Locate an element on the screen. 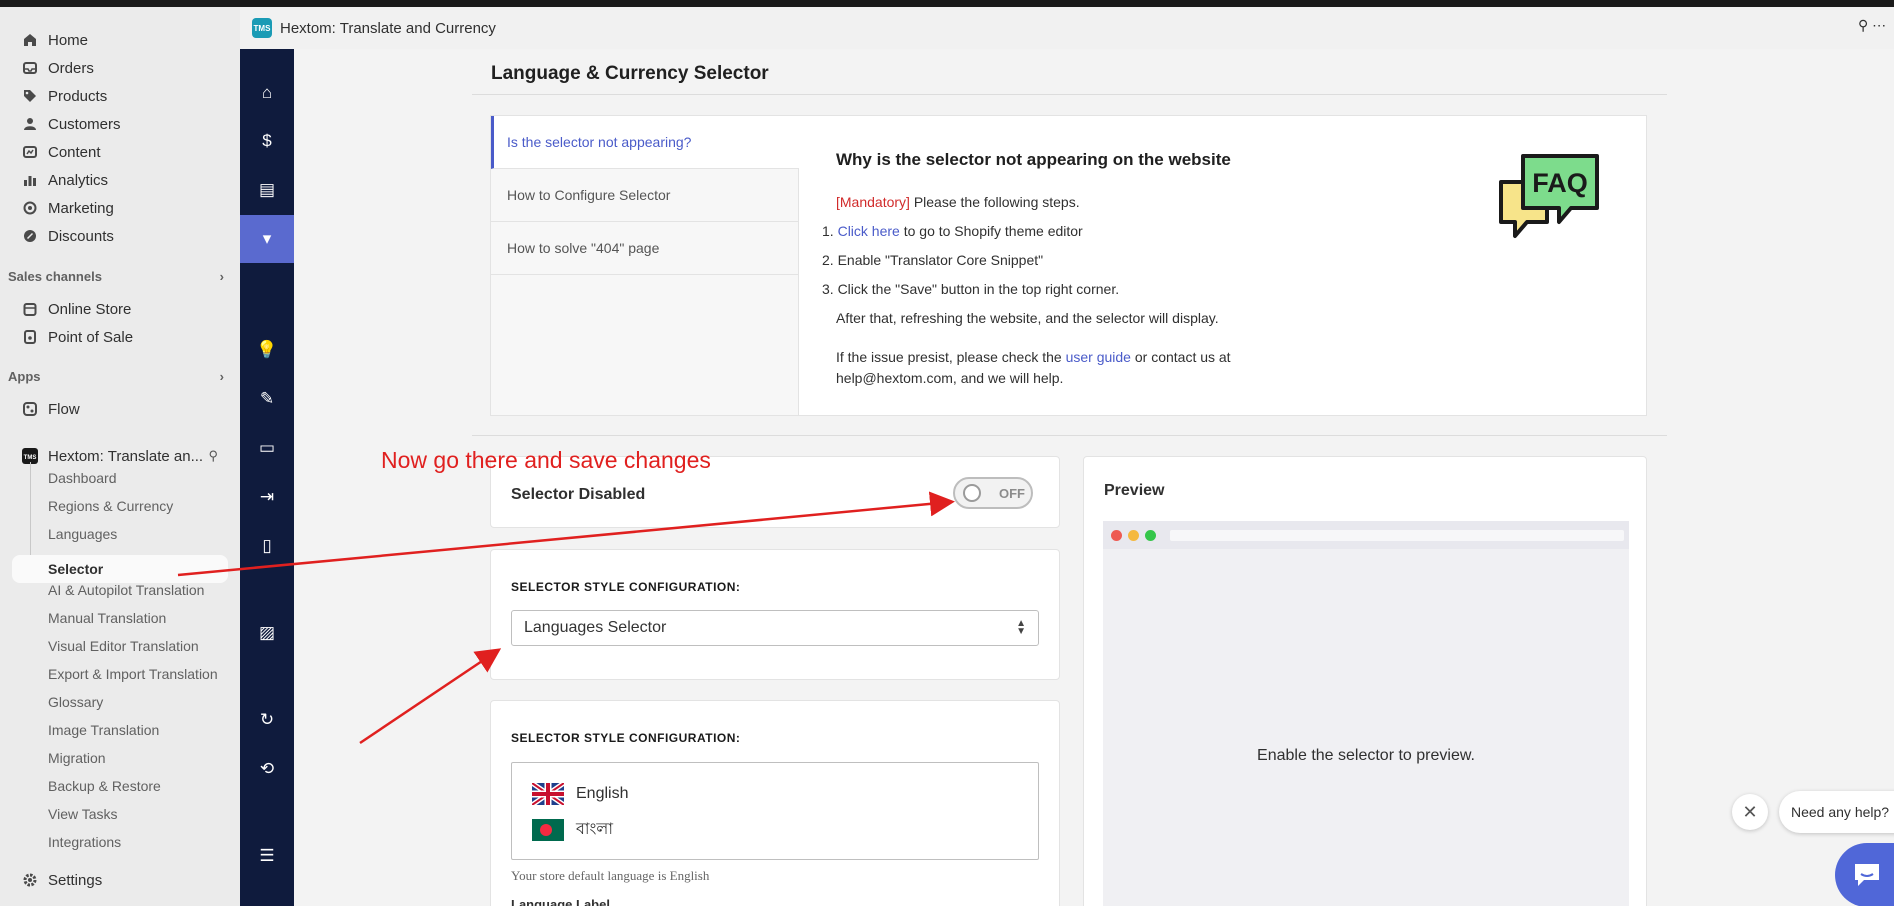  faq-tab-404: How to solve "404" page is located at coordinates (645, 248).